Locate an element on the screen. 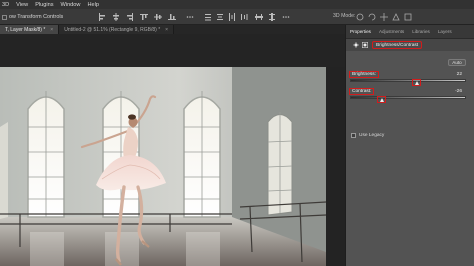  orbit-3d-icon is located at coordinates (360, 17).